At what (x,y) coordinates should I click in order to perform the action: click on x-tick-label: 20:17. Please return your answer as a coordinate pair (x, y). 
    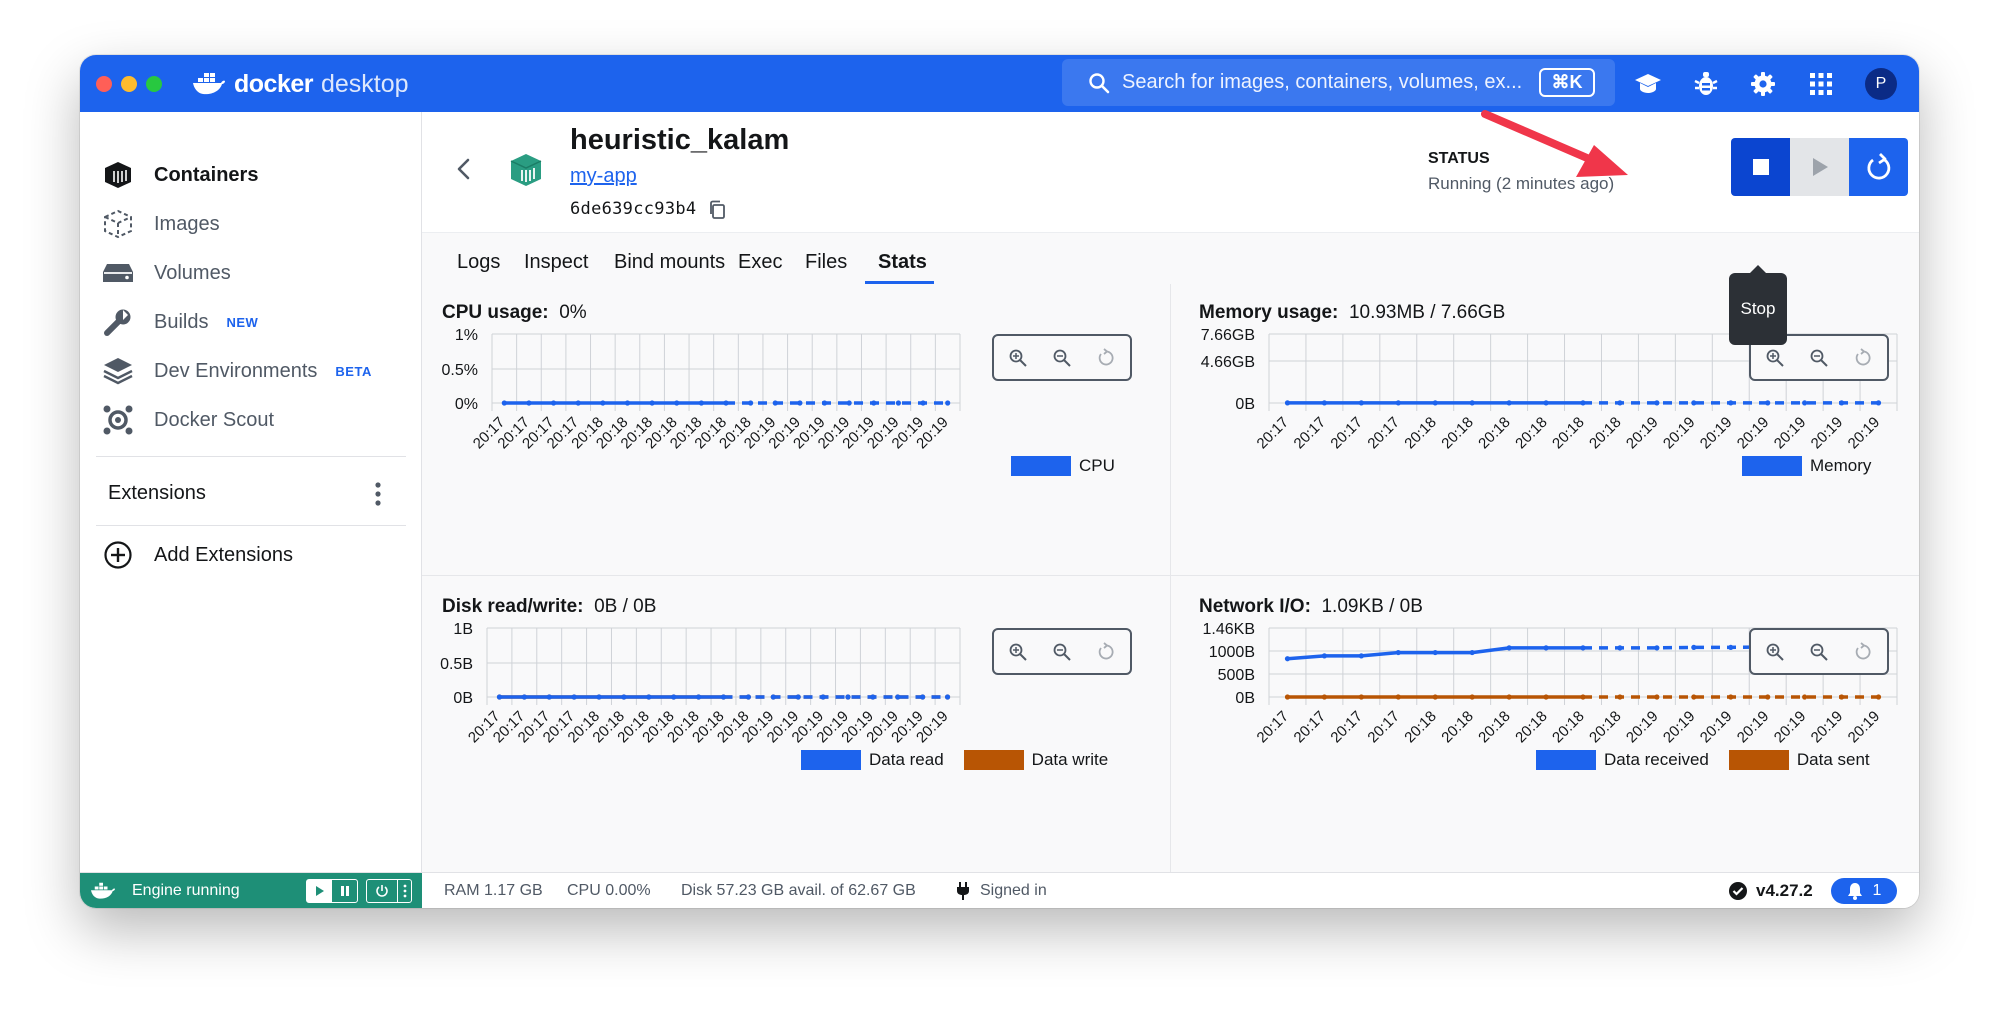
    Looking at the image, I should click on (1310, 727).